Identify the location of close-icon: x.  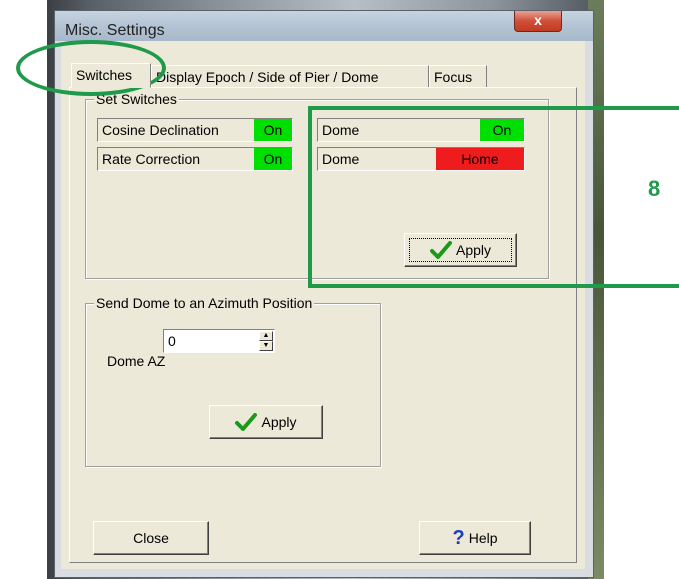
(538, 21).